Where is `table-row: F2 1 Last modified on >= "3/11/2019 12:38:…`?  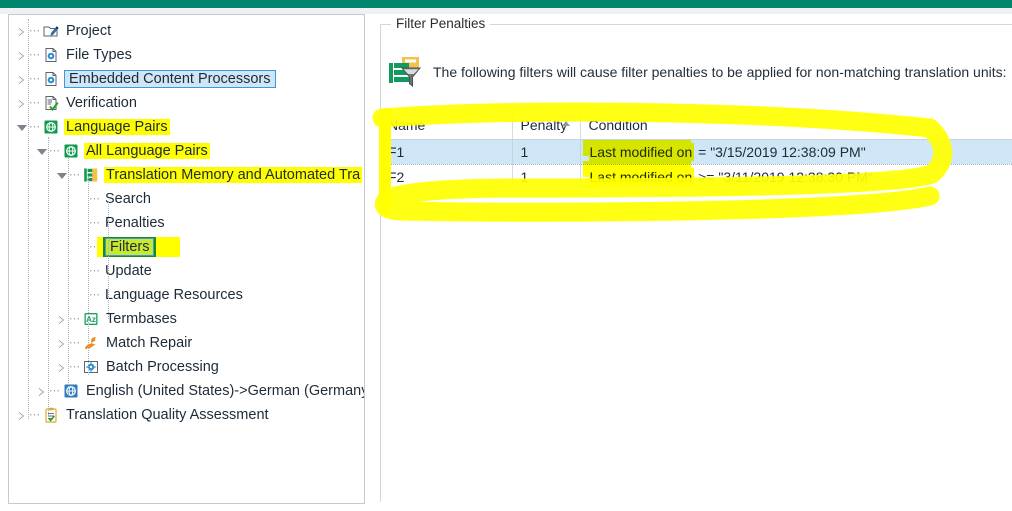 table-row: F2 1 Last modified on >= "3/11/2019 12:38:… is located at coordinates (696, 176).